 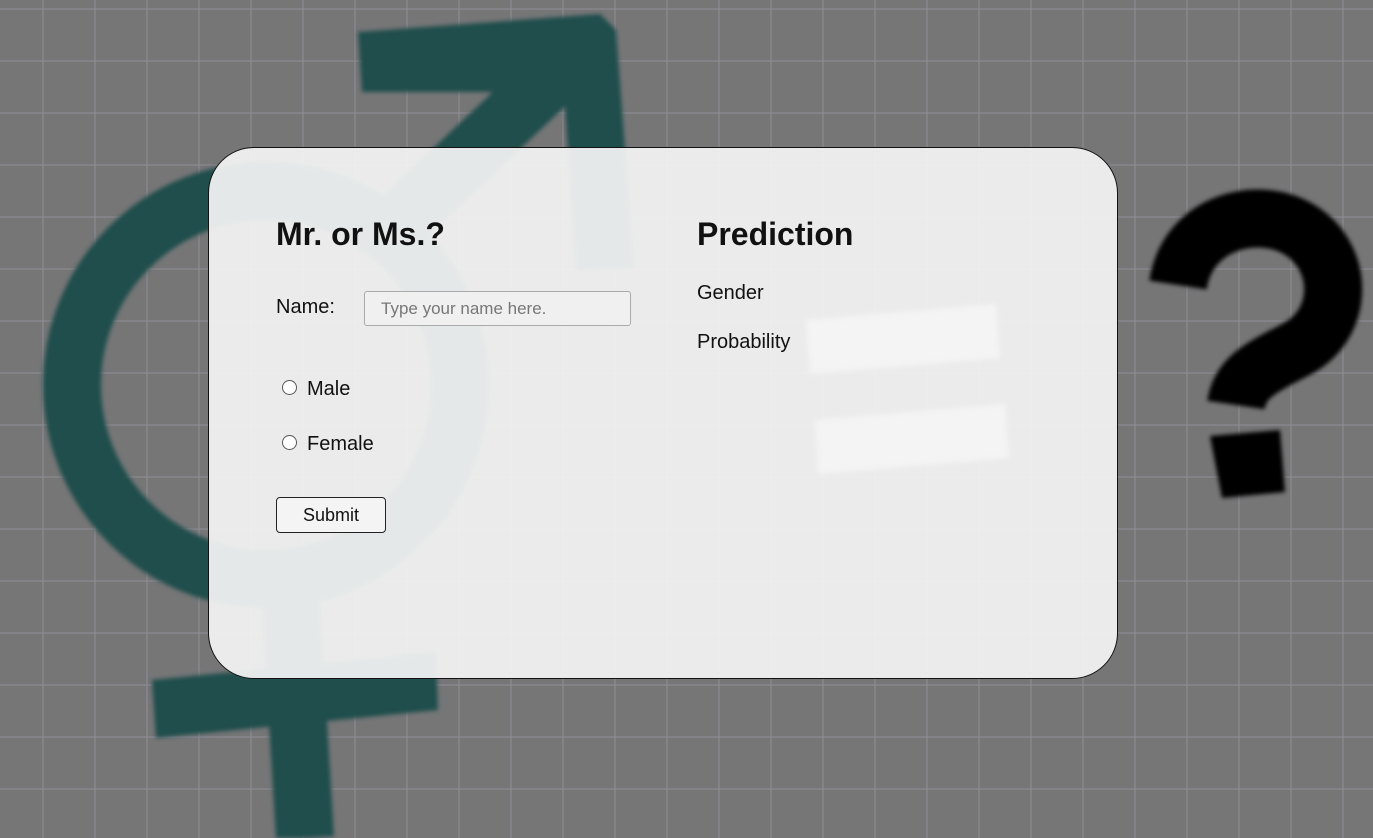 What do you see at coordinates (328, 389) in the screenshot?
I see `radio-label-male: Male` at bounding box center [328, 389].